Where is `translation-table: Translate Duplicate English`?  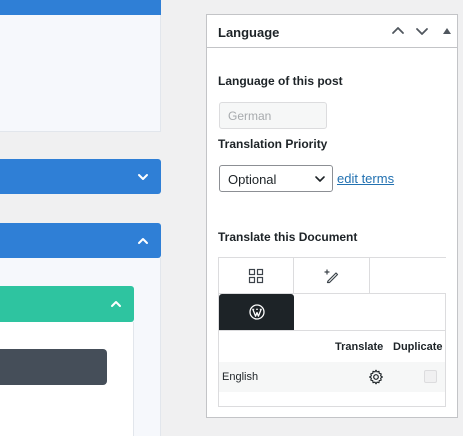
translation-table: Translate Duplicate English is located at coordinates (332, 368).